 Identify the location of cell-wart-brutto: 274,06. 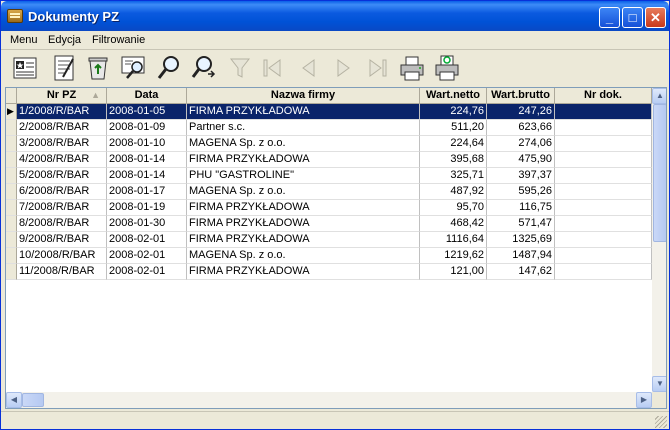
(521, 144).